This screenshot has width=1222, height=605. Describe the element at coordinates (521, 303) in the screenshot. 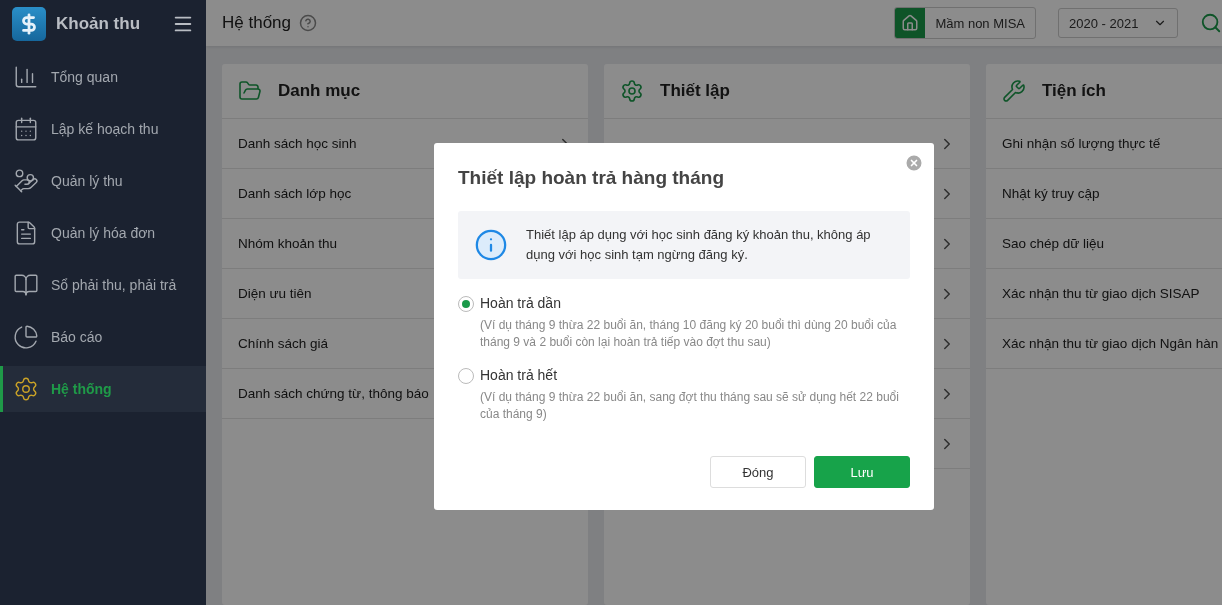

I see `option-label: Hoàn trả dần` at that location.